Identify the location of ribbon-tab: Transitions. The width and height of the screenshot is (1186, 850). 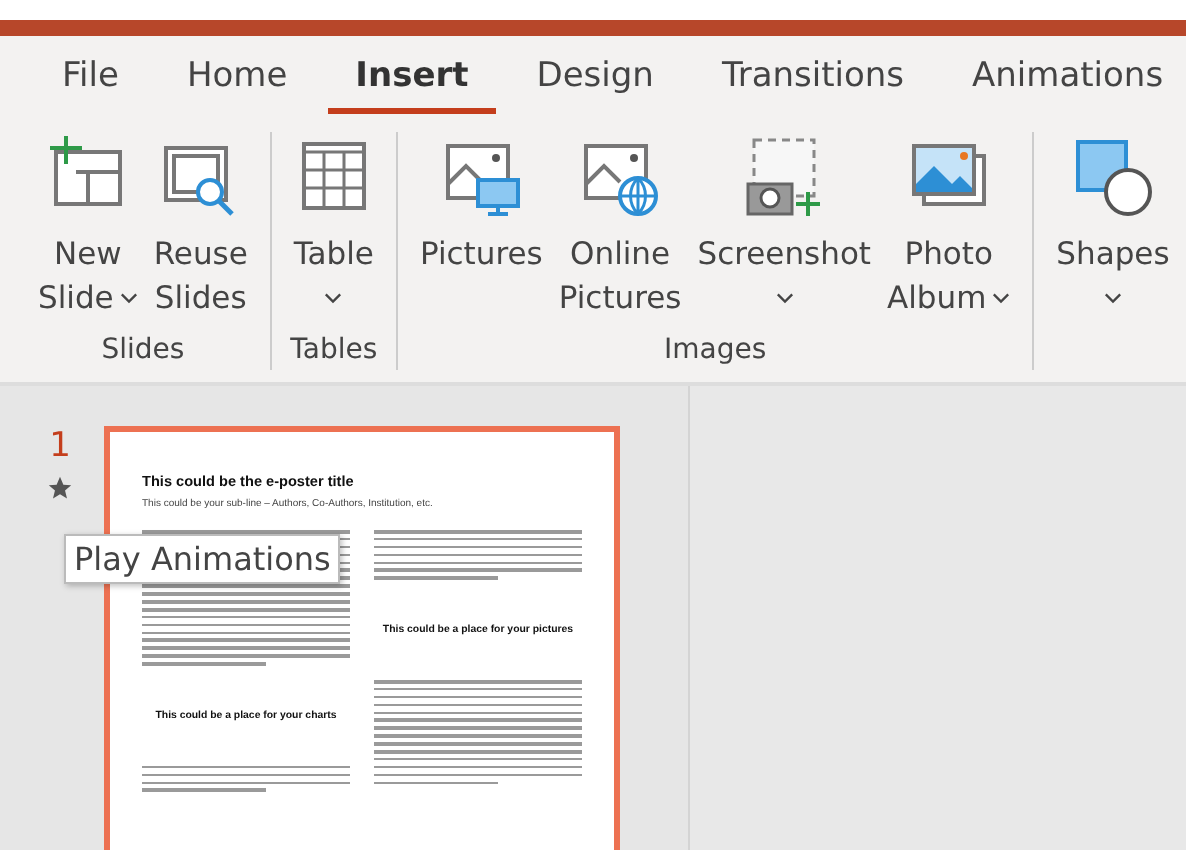
(813, 78).